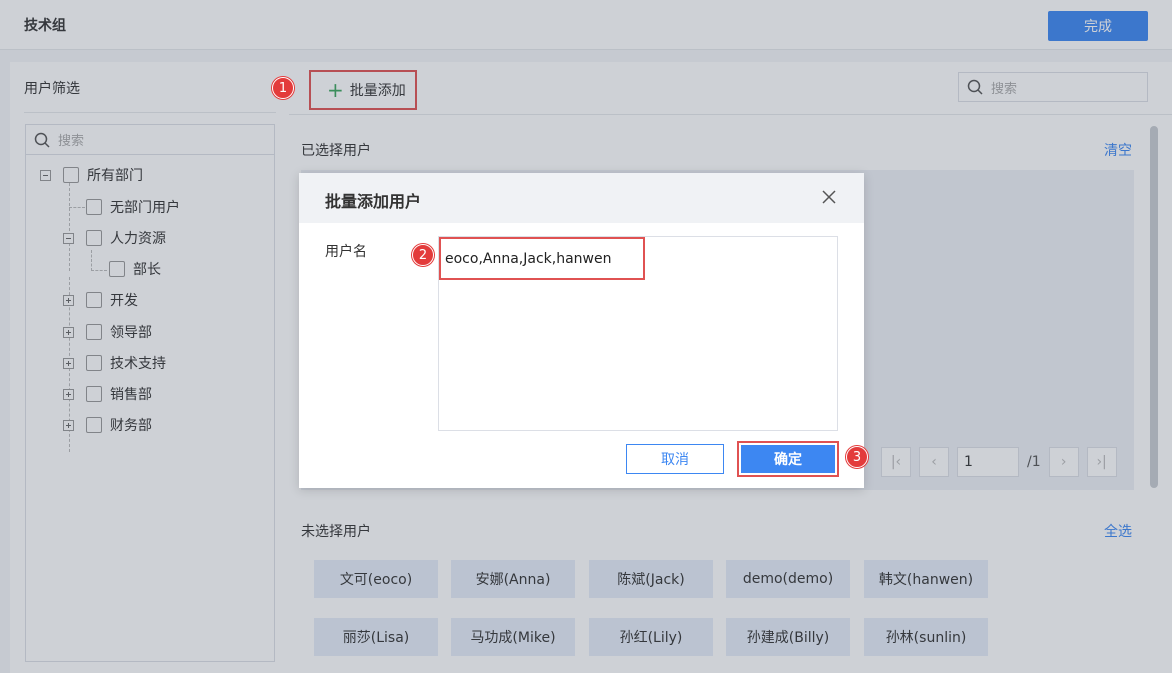 This screenshot has height=673, width=1172. What do you see at coordinates (638, 333) in the screenshot?
I see `username-textarea: eoco,Anna,Jack,hanwen` at bounding box center [638, 333].